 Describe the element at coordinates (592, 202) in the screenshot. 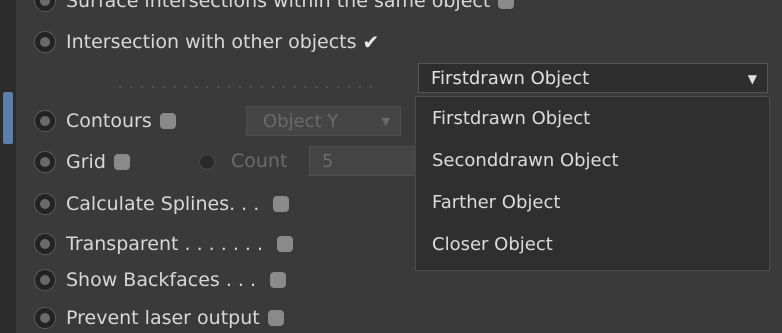

I see `menu-item-farther: Farther Object` at that location.